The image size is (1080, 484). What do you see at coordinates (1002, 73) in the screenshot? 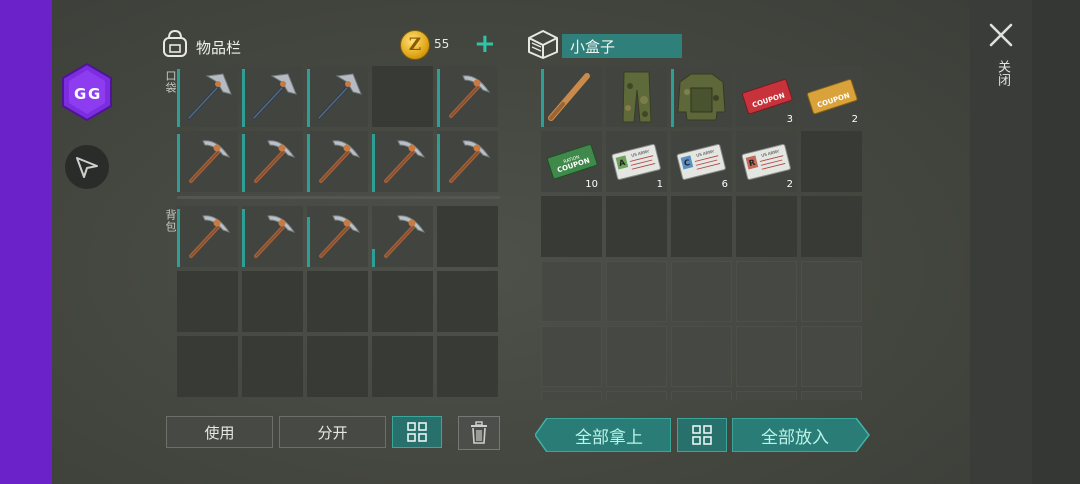
I see `close-label: 关闭` at bounding box center [1002, 73].